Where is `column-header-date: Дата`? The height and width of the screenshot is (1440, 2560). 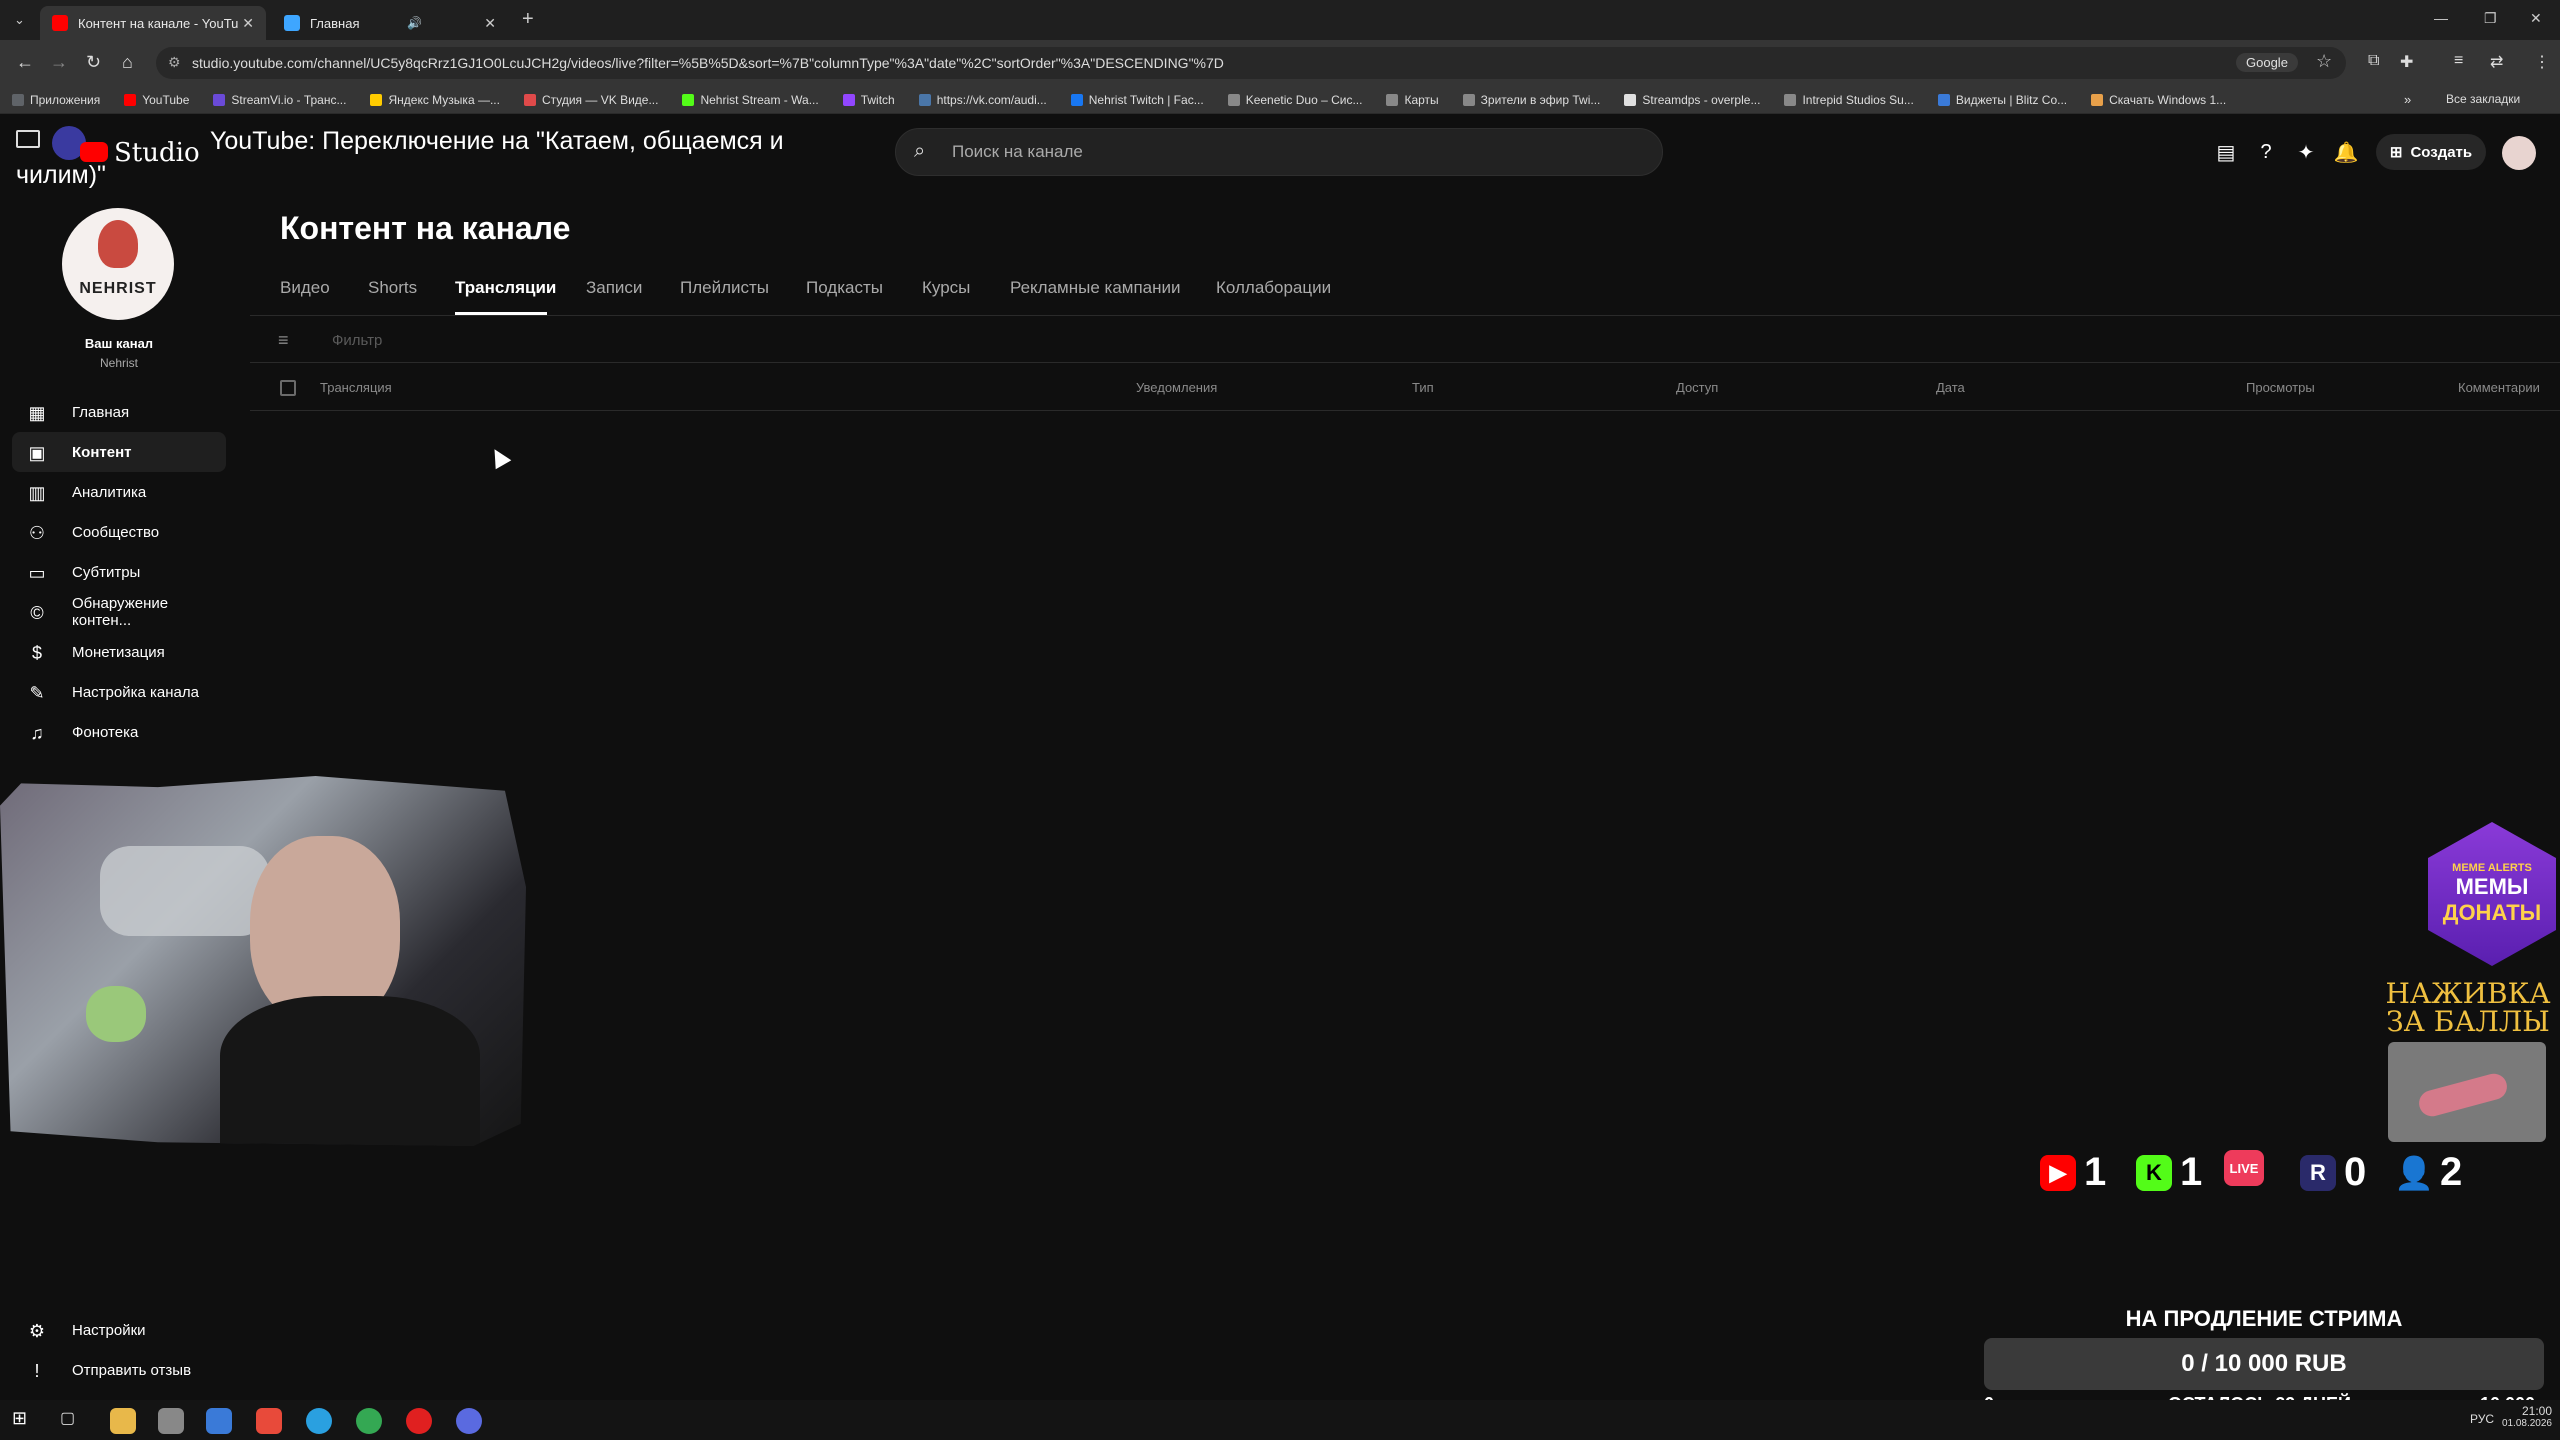
column-header-date: Дата is located at coordinates (1950, 387).